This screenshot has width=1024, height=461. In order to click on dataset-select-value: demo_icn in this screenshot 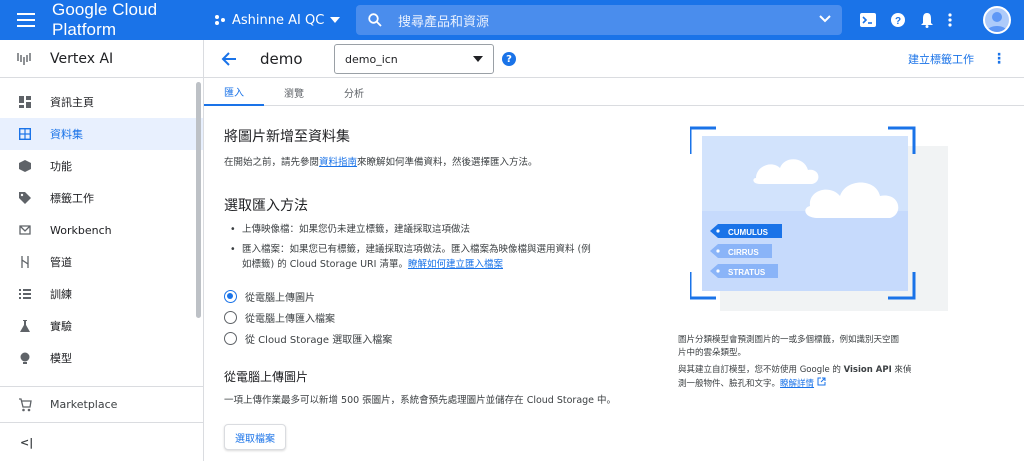, I will do `click(371, 59)`.